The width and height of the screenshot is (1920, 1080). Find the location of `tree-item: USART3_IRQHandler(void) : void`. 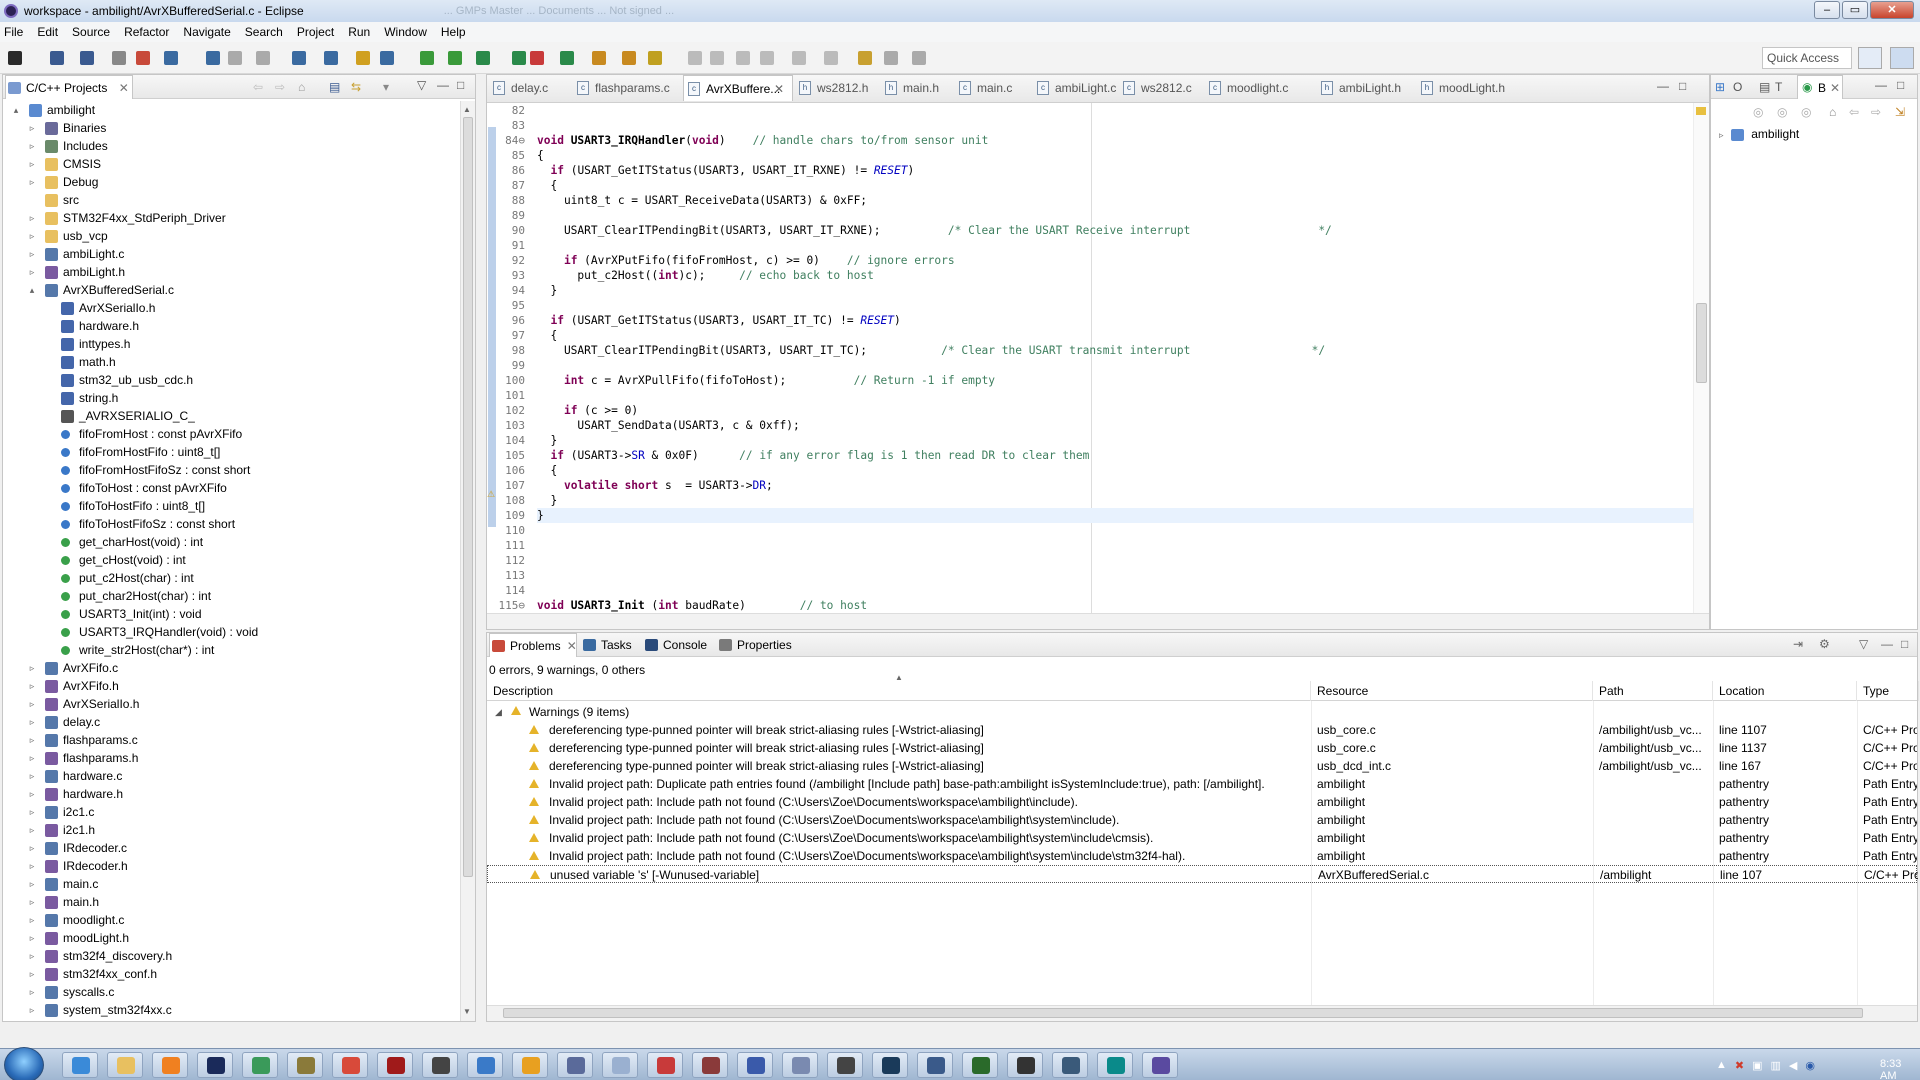

tree-item: USART3_IRQHandler(void) : void is located at coordinates (231, 632).